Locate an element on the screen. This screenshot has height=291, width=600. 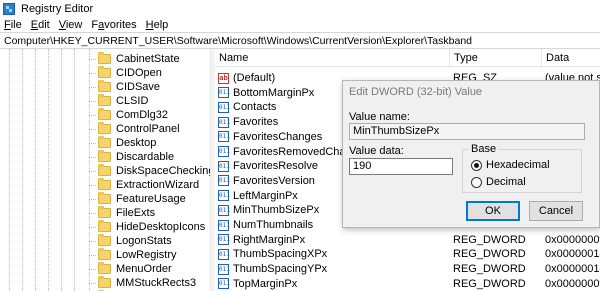
tree-item: Discardable is located at coordinates (131, 157).